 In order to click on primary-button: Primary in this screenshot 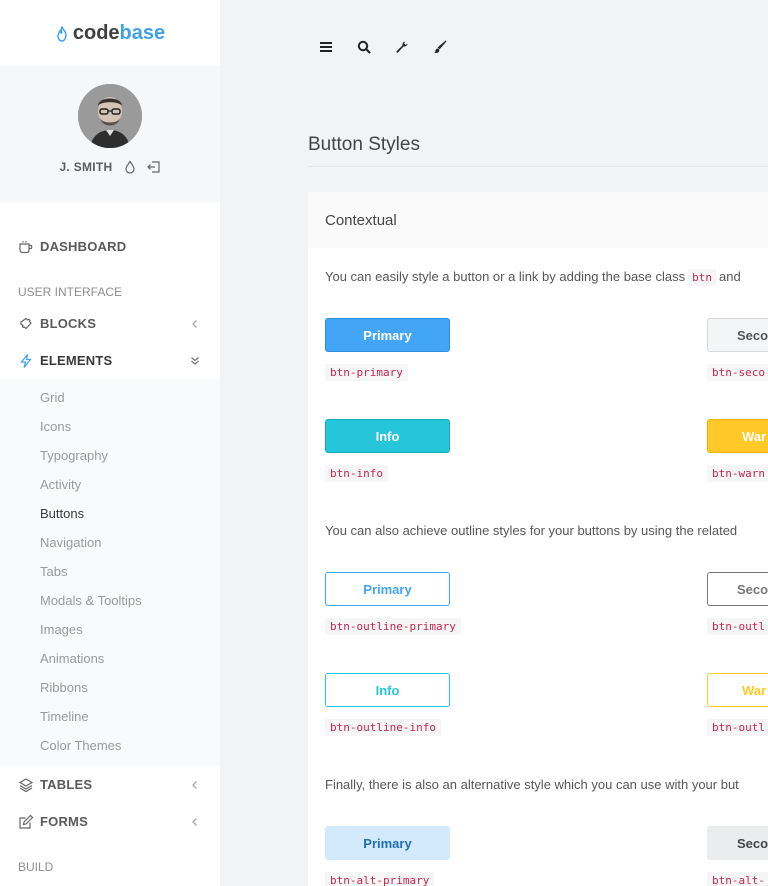, I will do `click(387, 335)`.